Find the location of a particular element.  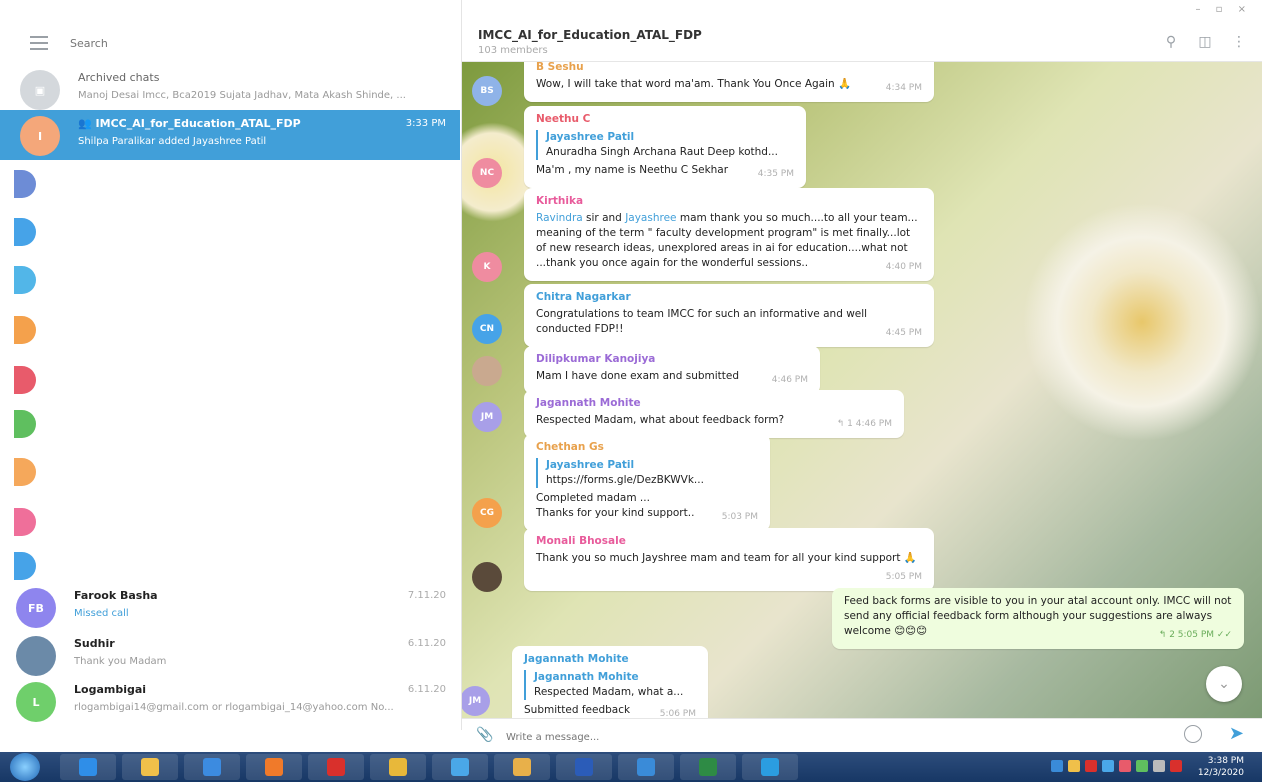

message-time: ↰ 1 4:46 PM is located at coordinates (864, 424).